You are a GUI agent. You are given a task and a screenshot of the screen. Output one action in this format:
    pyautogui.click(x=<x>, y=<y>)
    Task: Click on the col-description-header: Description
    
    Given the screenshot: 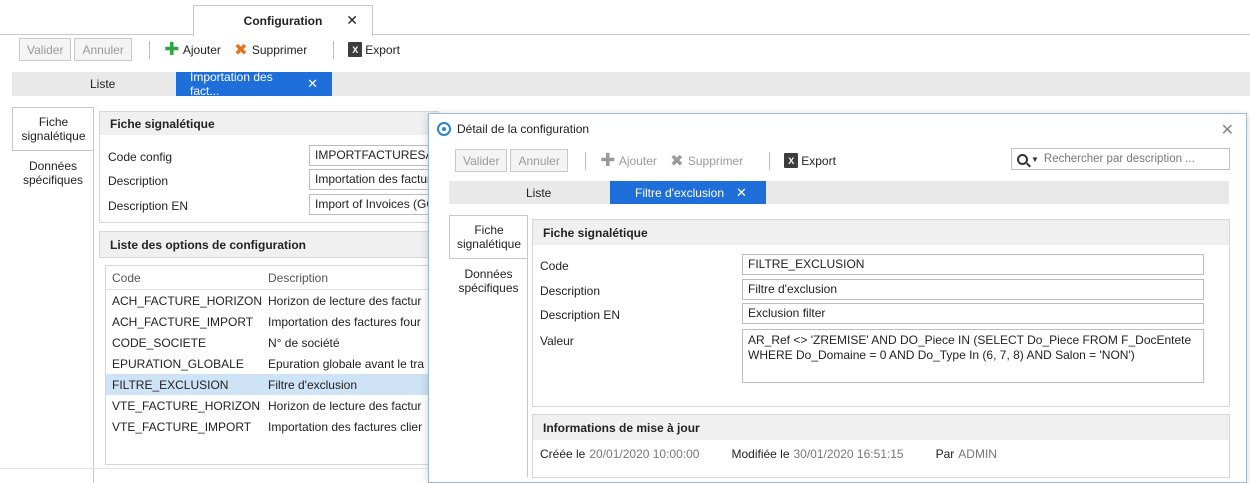 What is the action you would take?
    pyautogui.click(x=351, y=278)
    